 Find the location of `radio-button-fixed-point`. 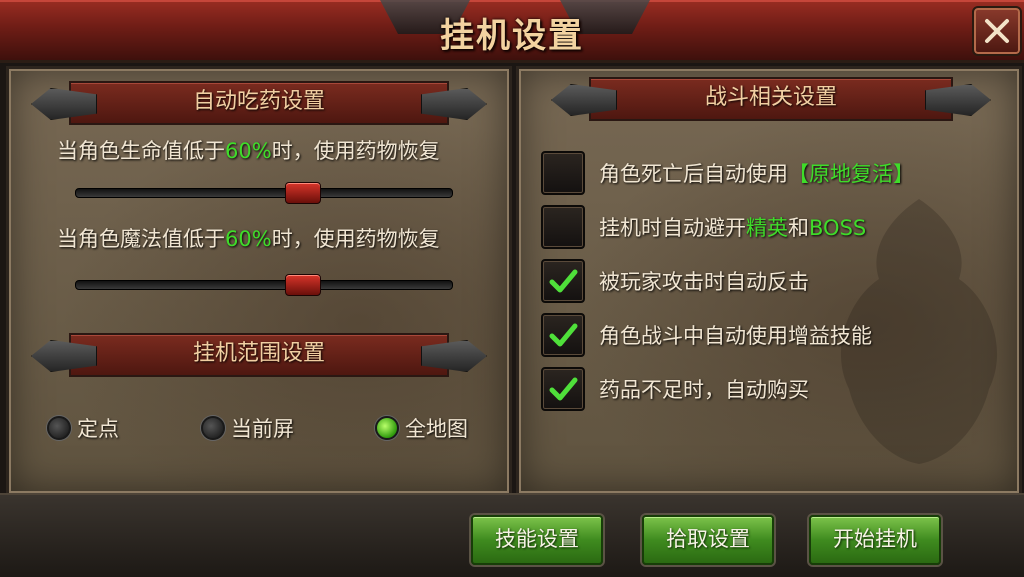

radio-button-fixed-point is located at coordinates (59, 428).